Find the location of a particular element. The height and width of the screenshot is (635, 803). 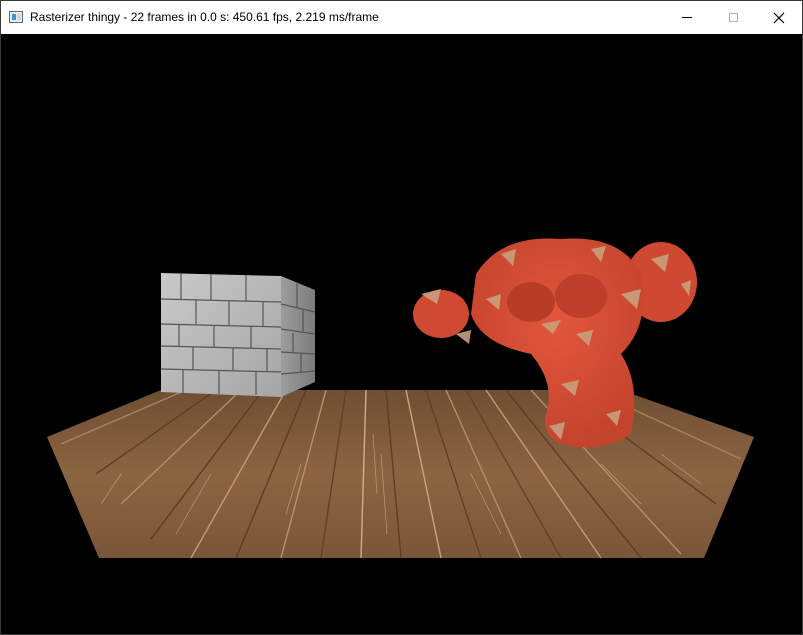

stone-cube is located at coordinates (238, 335).